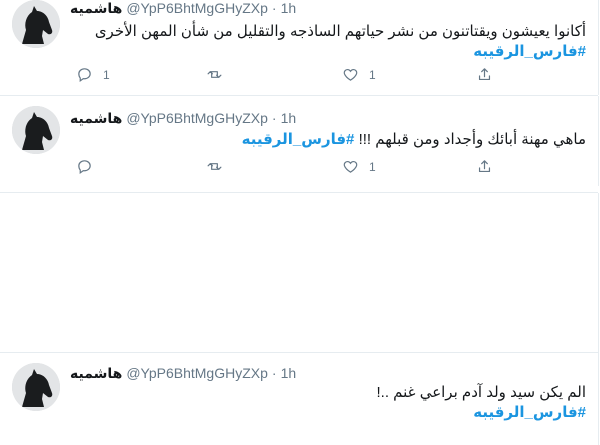  Describe the element at coordinates (472, 139) in the screenshot. I see `tweet-text-body: ماهي مهنة أبائك وأجداد ومن قبلهم !!!` at that location.